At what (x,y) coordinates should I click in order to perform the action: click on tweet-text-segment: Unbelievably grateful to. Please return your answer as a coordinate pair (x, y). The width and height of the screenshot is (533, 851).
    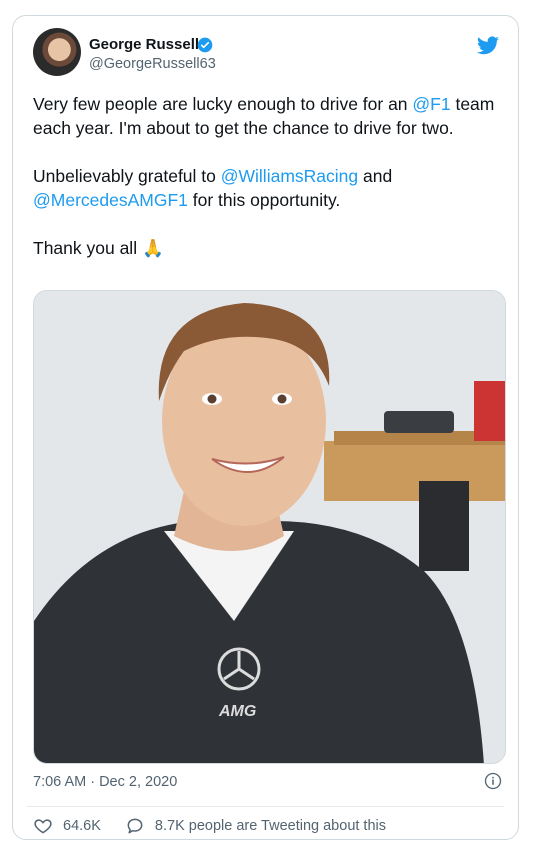
    Looking at the image, I should click on (127, 176).